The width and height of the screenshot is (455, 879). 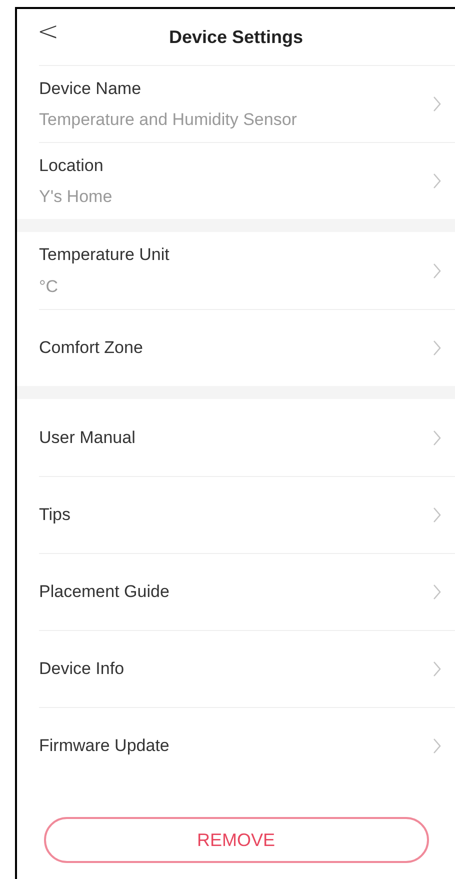 I want to click on setting-label: Device Name, so click(x=236, y=88).